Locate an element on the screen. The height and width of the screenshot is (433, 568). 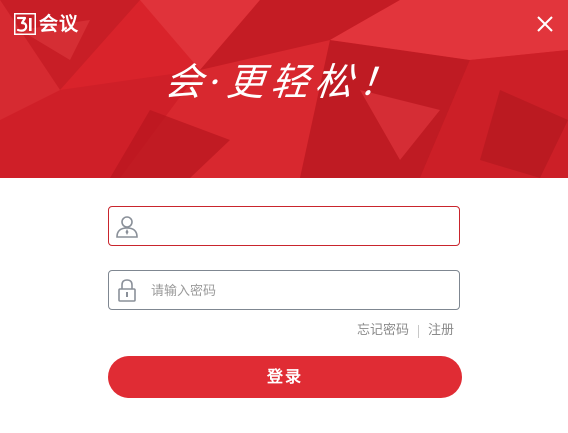
username-input is located at coordinates (301, 226).